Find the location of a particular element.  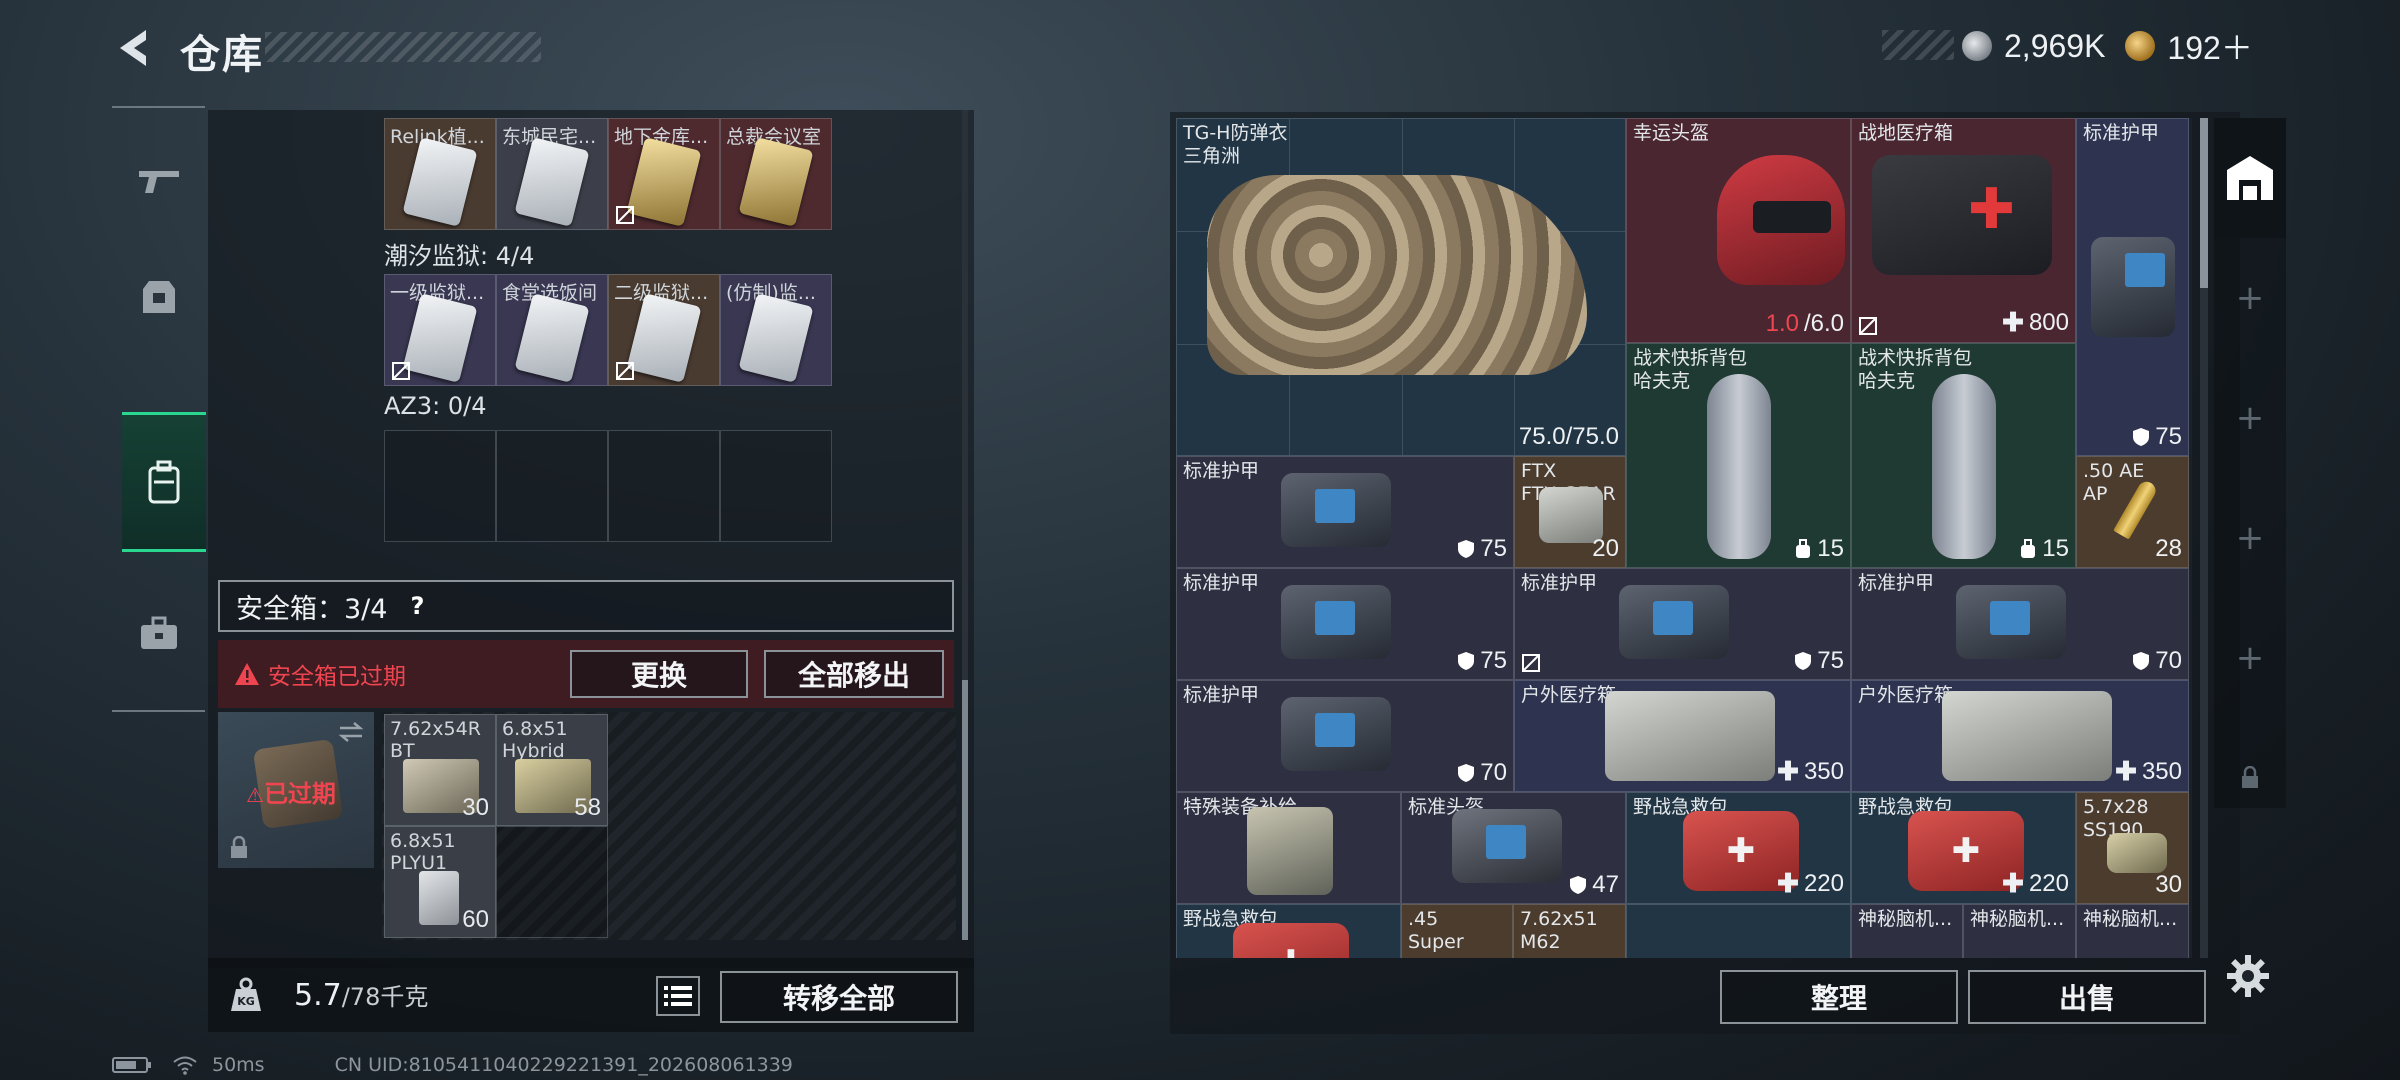

list-view-button is located at coordinates (678, 996).